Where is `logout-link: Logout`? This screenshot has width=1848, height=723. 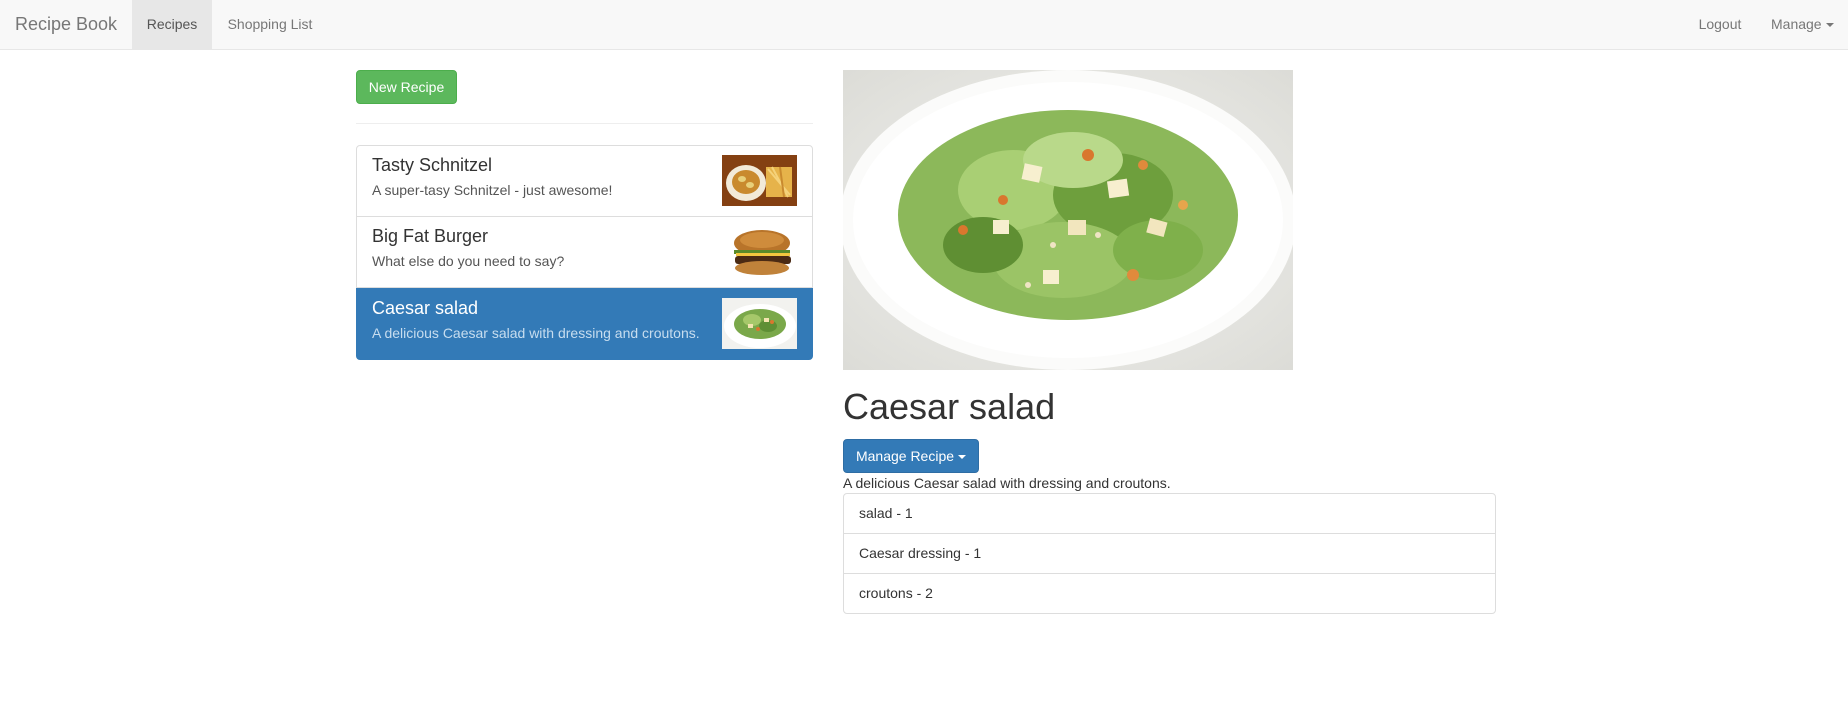
logout-link: Logout is located at coordinates (1720, 24).